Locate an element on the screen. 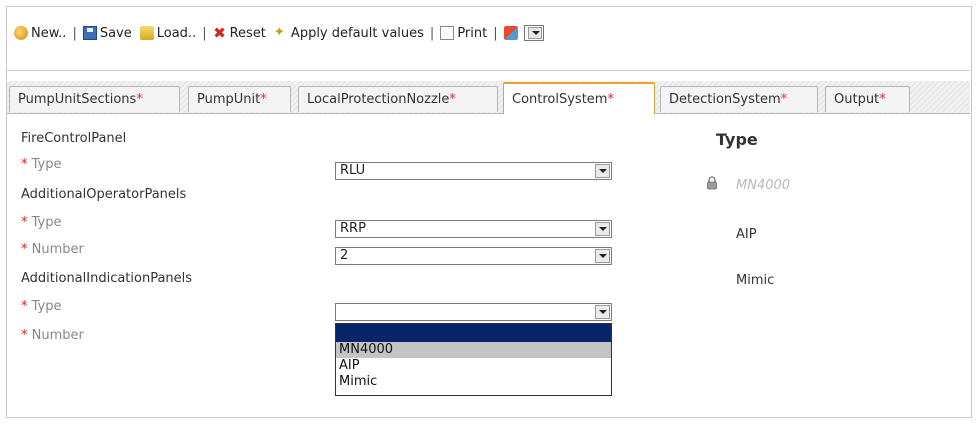 This screenshot has width=978, height=424. aip-number-label: * Number is located at coordinates (52, 335).